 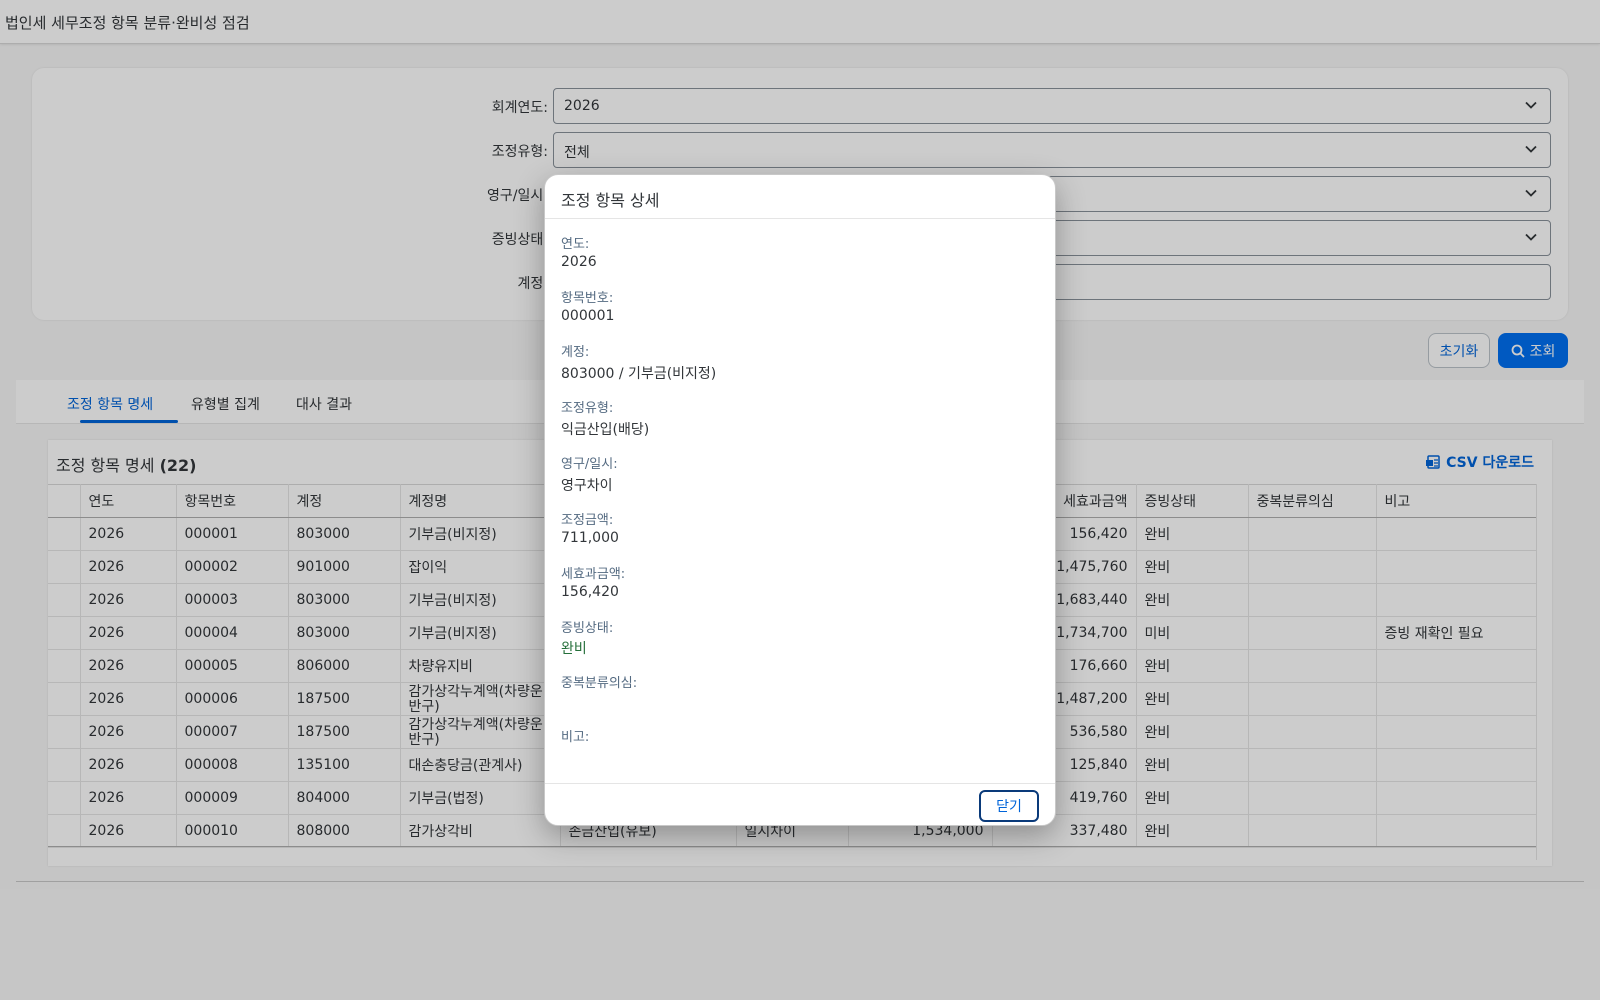 I want to click on dialog-title: 조정 항목 상세, so click(x=610, y=200).